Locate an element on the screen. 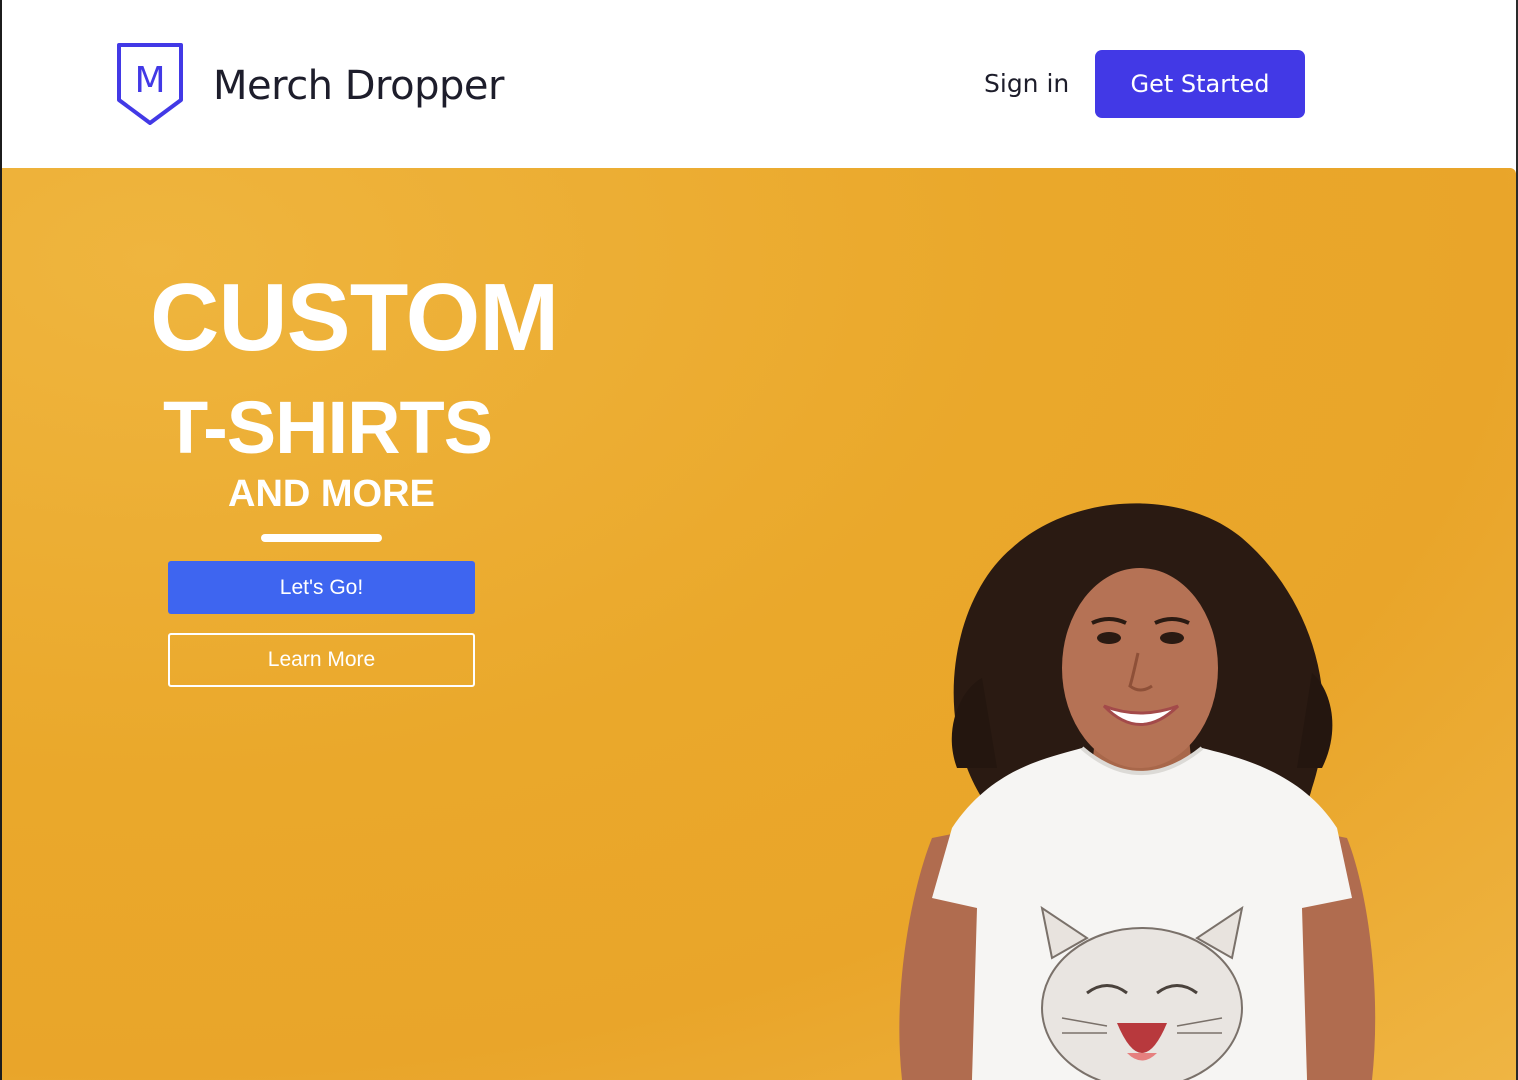  hero-headline-and-more: AND MORE is located at coordinates (331, 494).